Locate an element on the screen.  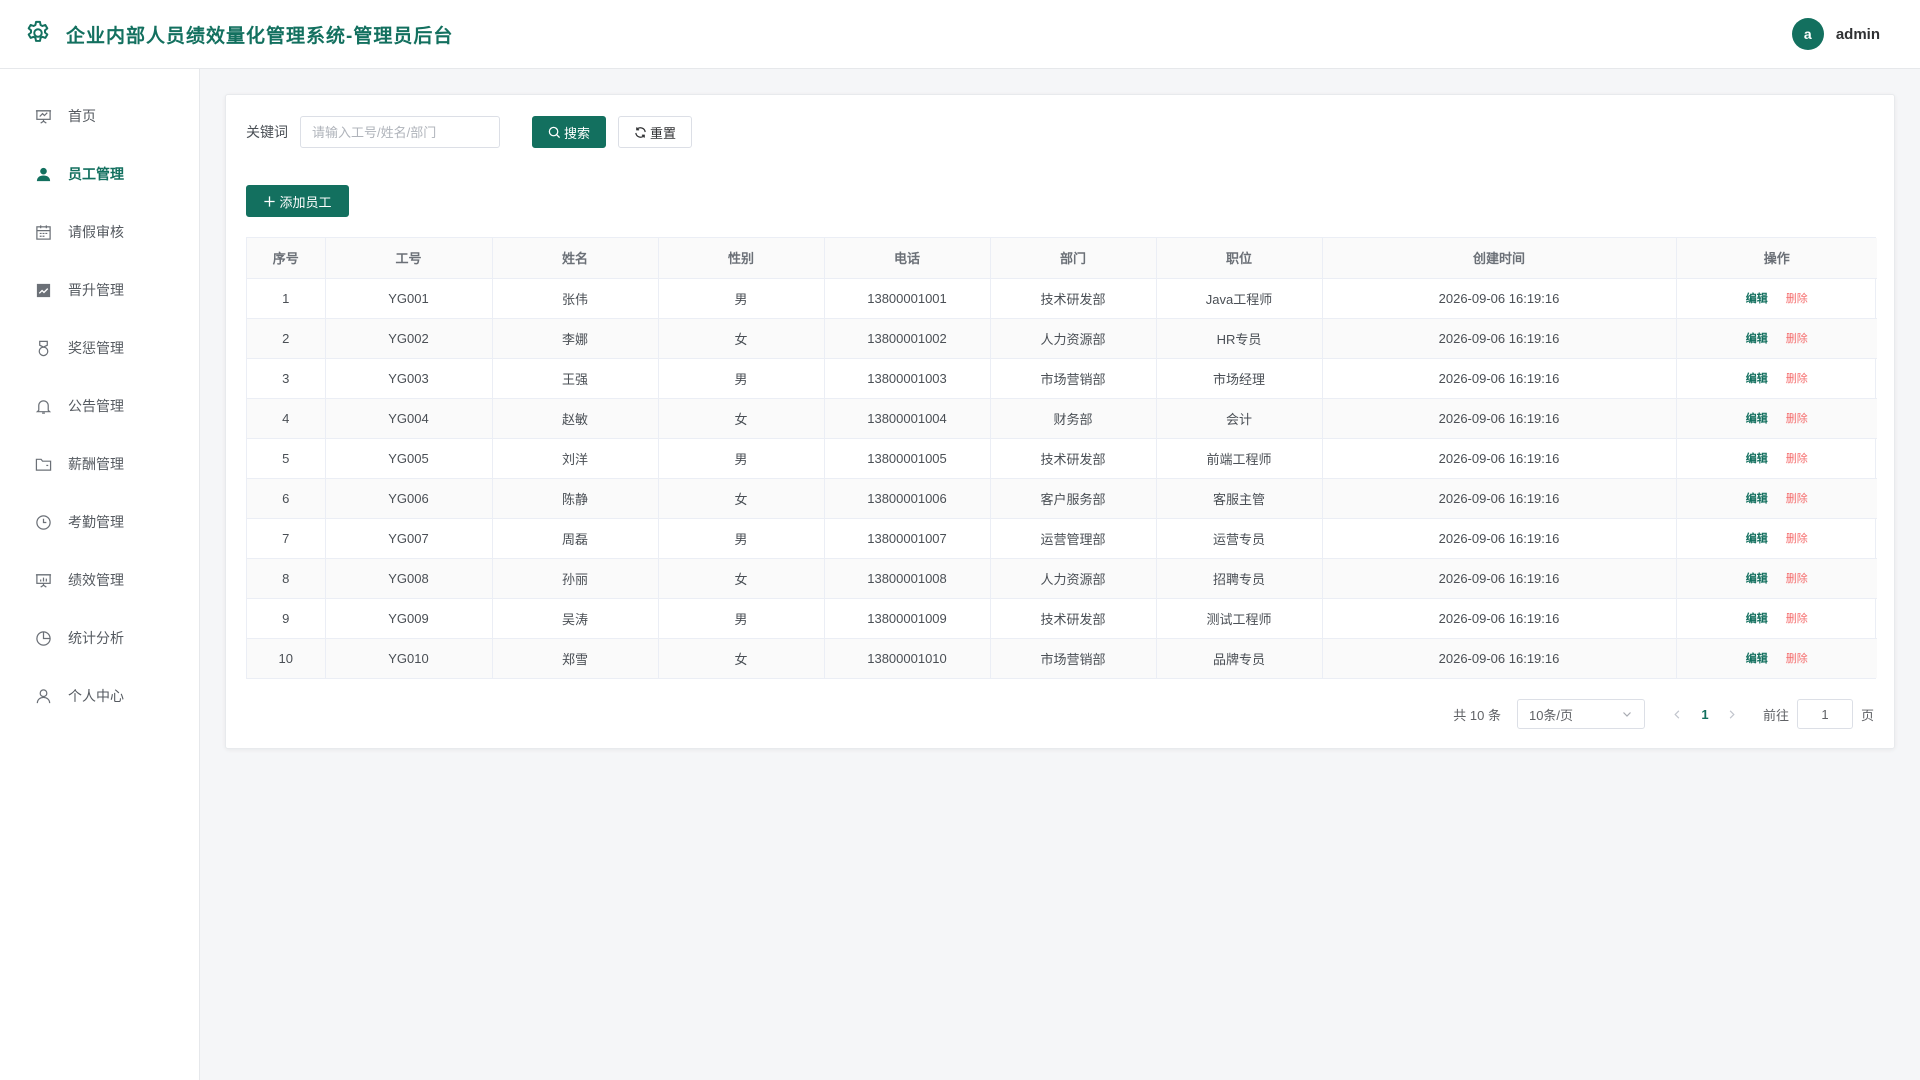
goto-page-input is located at coordinates (1824, 714).